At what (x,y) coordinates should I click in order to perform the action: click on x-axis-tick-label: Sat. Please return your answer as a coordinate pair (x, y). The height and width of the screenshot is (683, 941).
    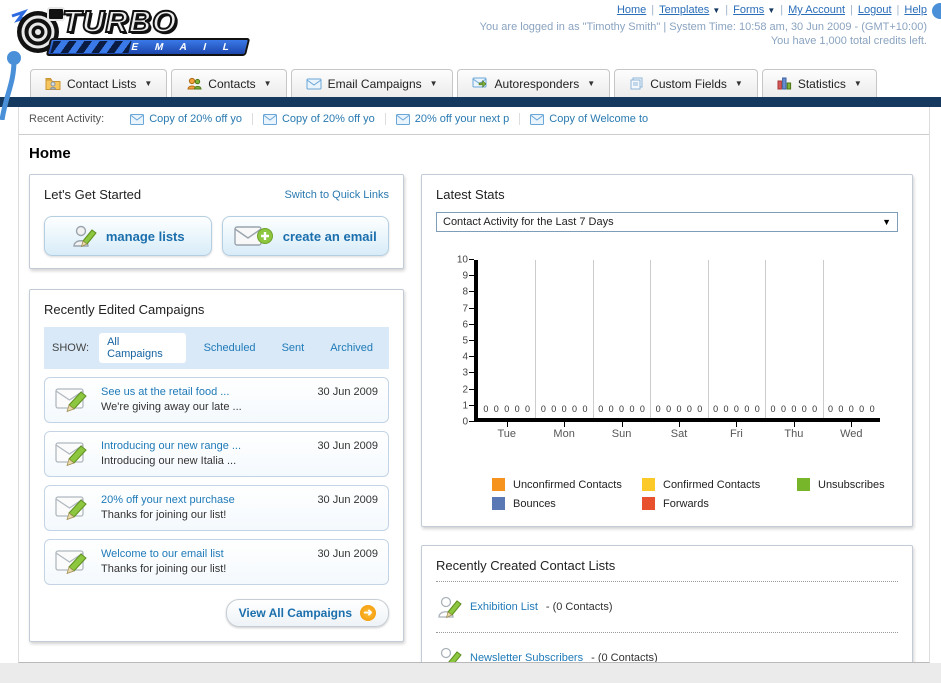
    Looking at the image, I should click on (679, 434).